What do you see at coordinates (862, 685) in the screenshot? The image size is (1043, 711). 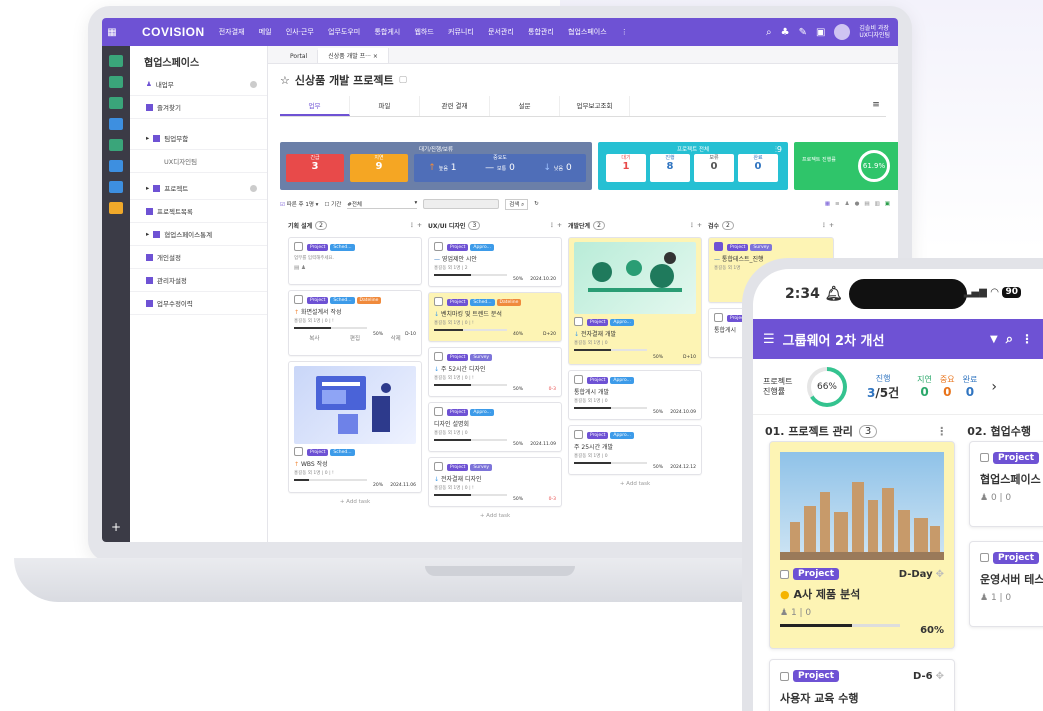 I see `phone-task-card: Project D-6 ✥ 사용자 교육 수행` at bounding box center [862, 685].